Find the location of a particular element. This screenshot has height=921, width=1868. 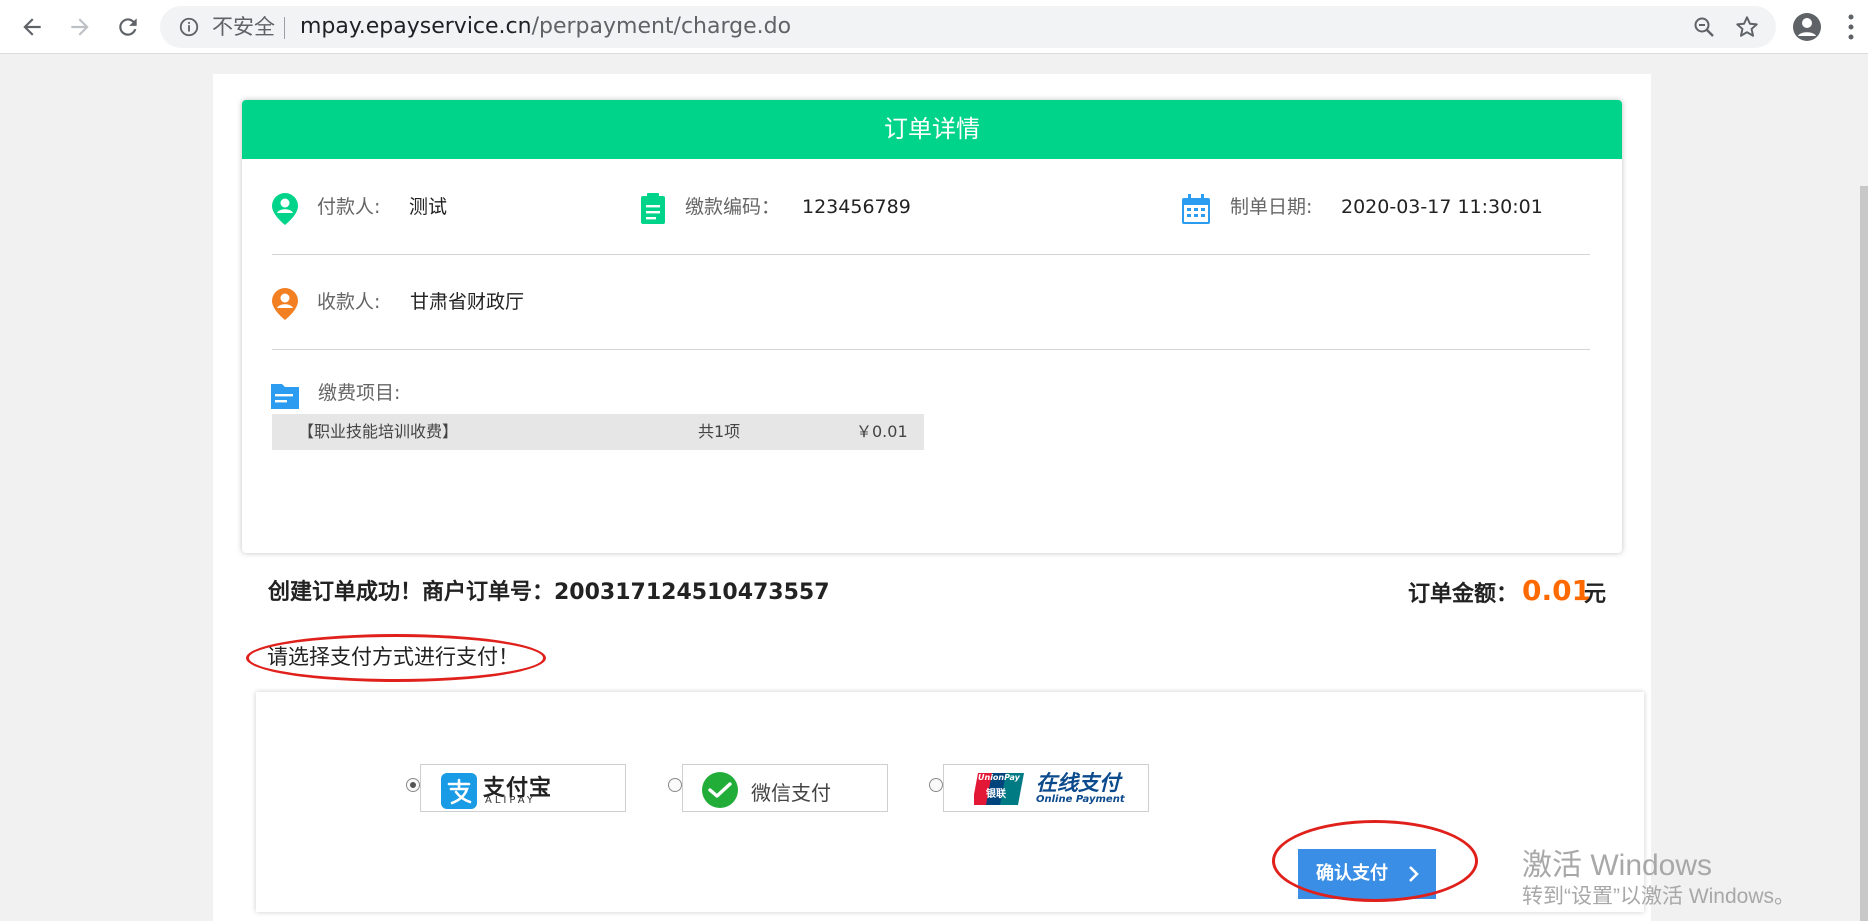

wechat-logo-icon is located at coordinates (720, 790).